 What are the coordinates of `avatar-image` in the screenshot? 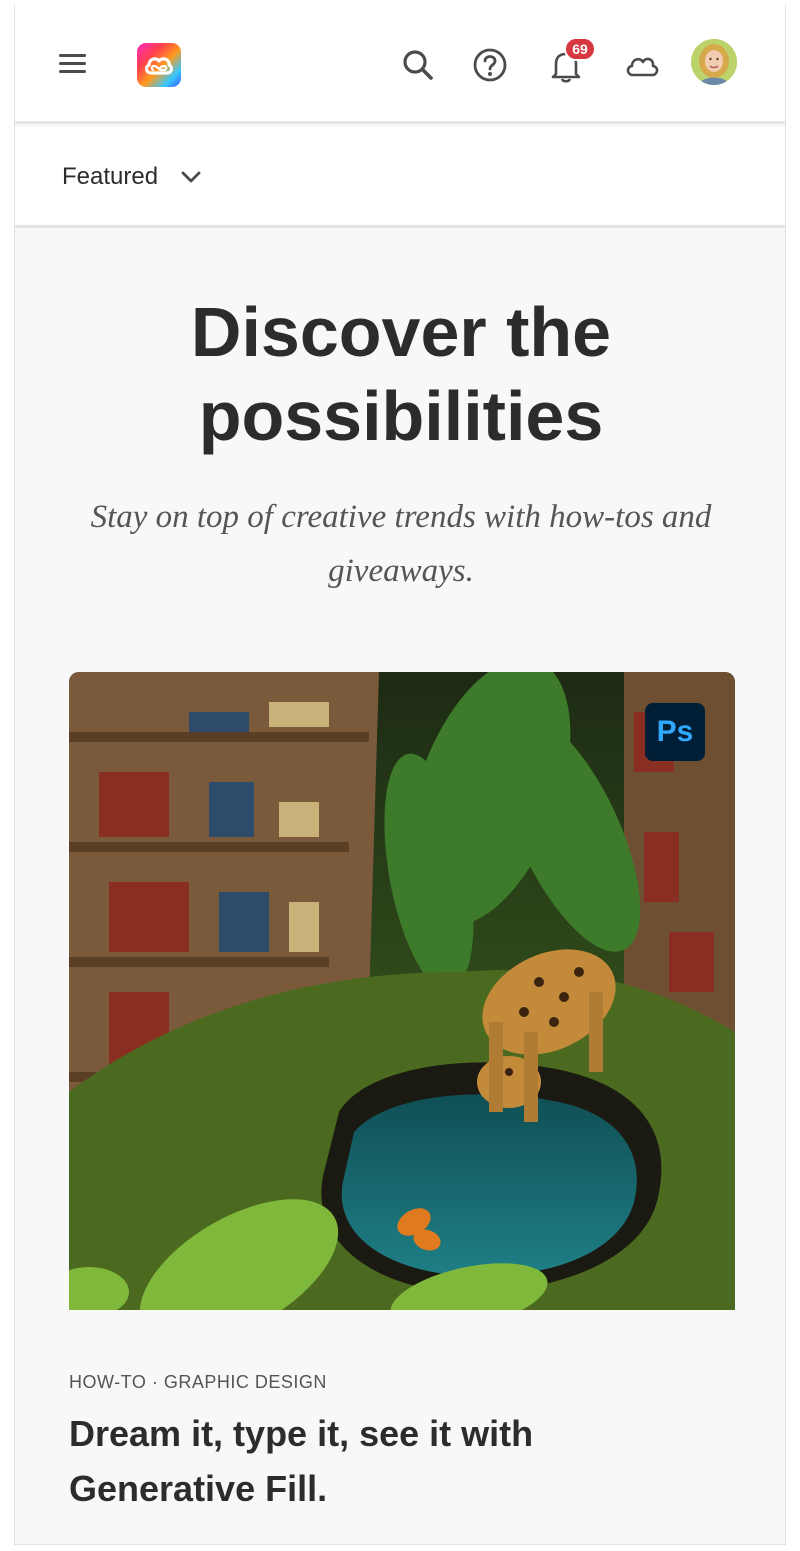 It's located at (714, 62).